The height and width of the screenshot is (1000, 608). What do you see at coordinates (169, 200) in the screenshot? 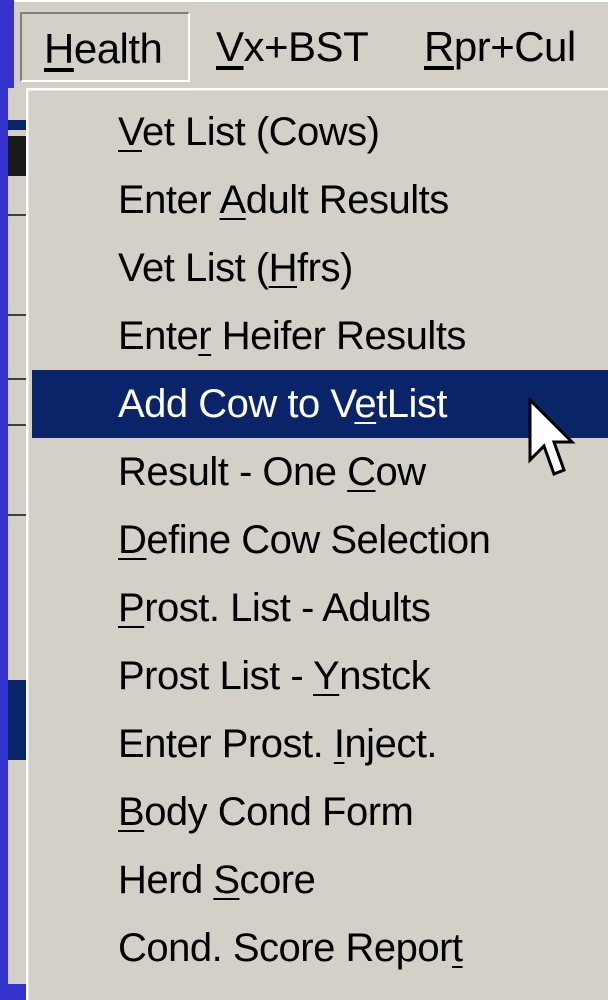
I see `menu-item-pre: Enter` at bounding box center [169, 200].